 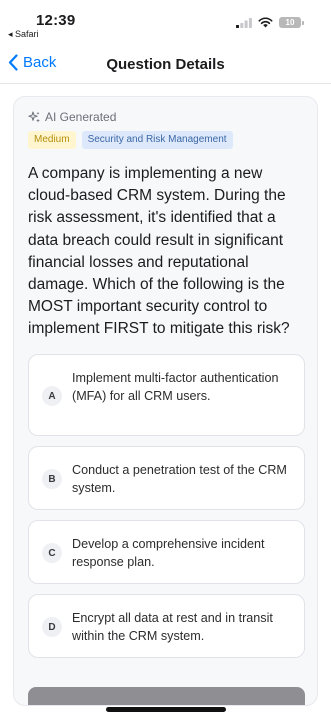 What do you see at coordinates (165, 22) in the screenshot?
I see `status-bar: 12:39 ◂ Safari 10` at bounding box center [165, 22].